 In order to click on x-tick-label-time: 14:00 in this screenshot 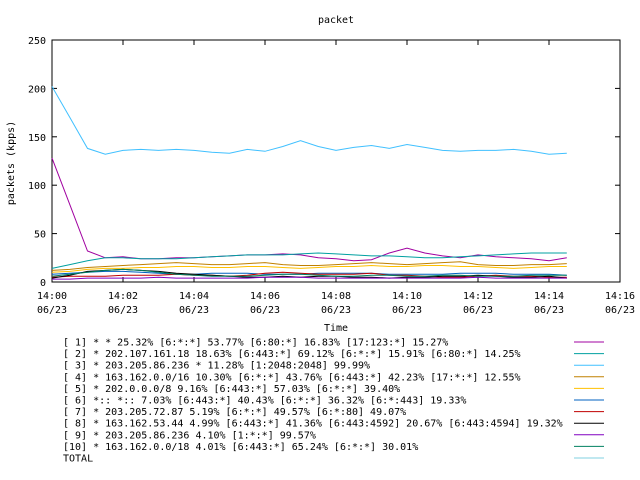, I will do `click(52, 296)`.